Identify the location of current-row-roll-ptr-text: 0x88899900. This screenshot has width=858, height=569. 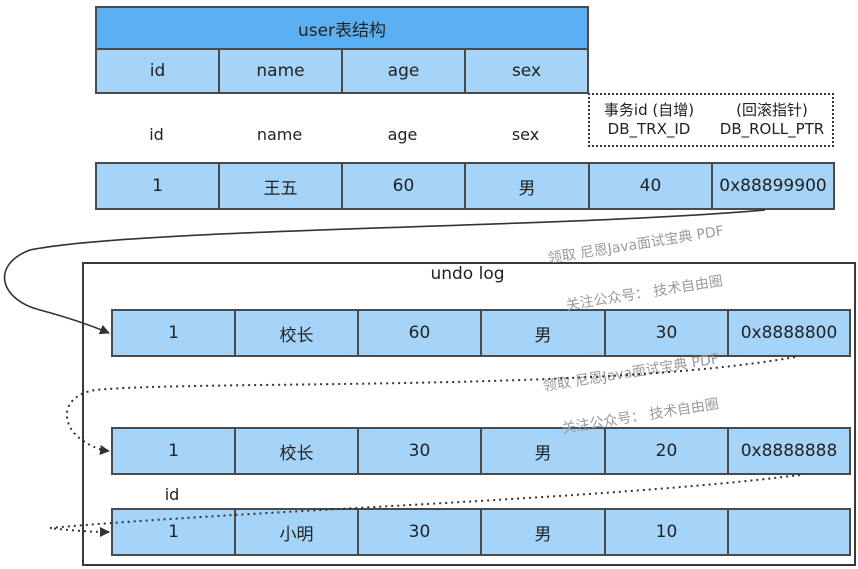
(773, 186).